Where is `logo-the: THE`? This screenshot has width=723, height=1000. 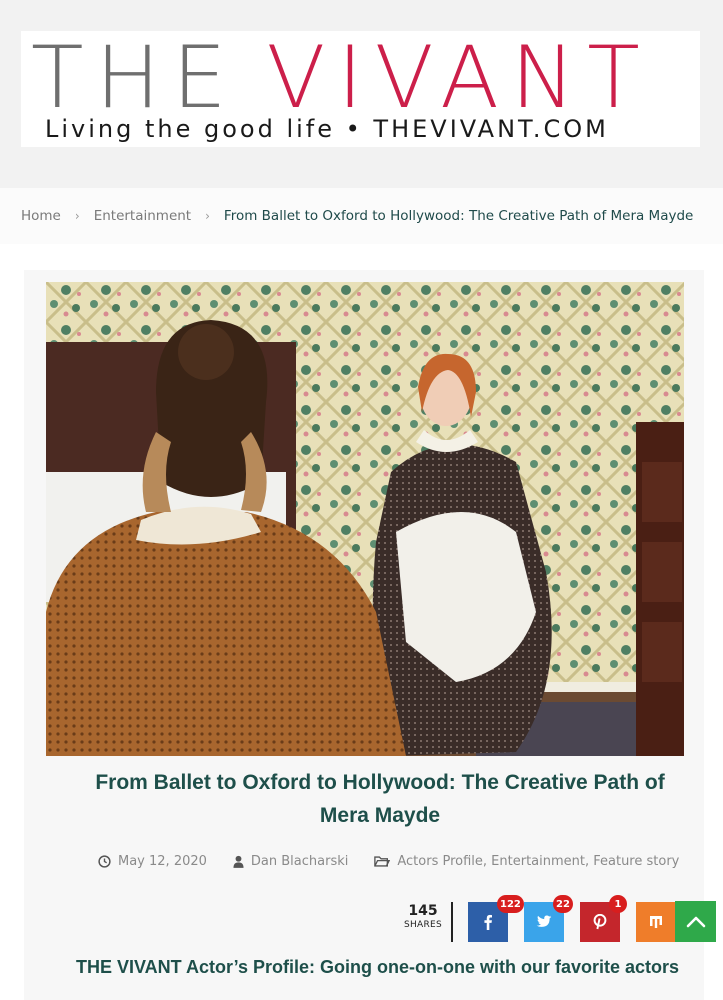
logo-the: THE is located at coordinates (135, 78).